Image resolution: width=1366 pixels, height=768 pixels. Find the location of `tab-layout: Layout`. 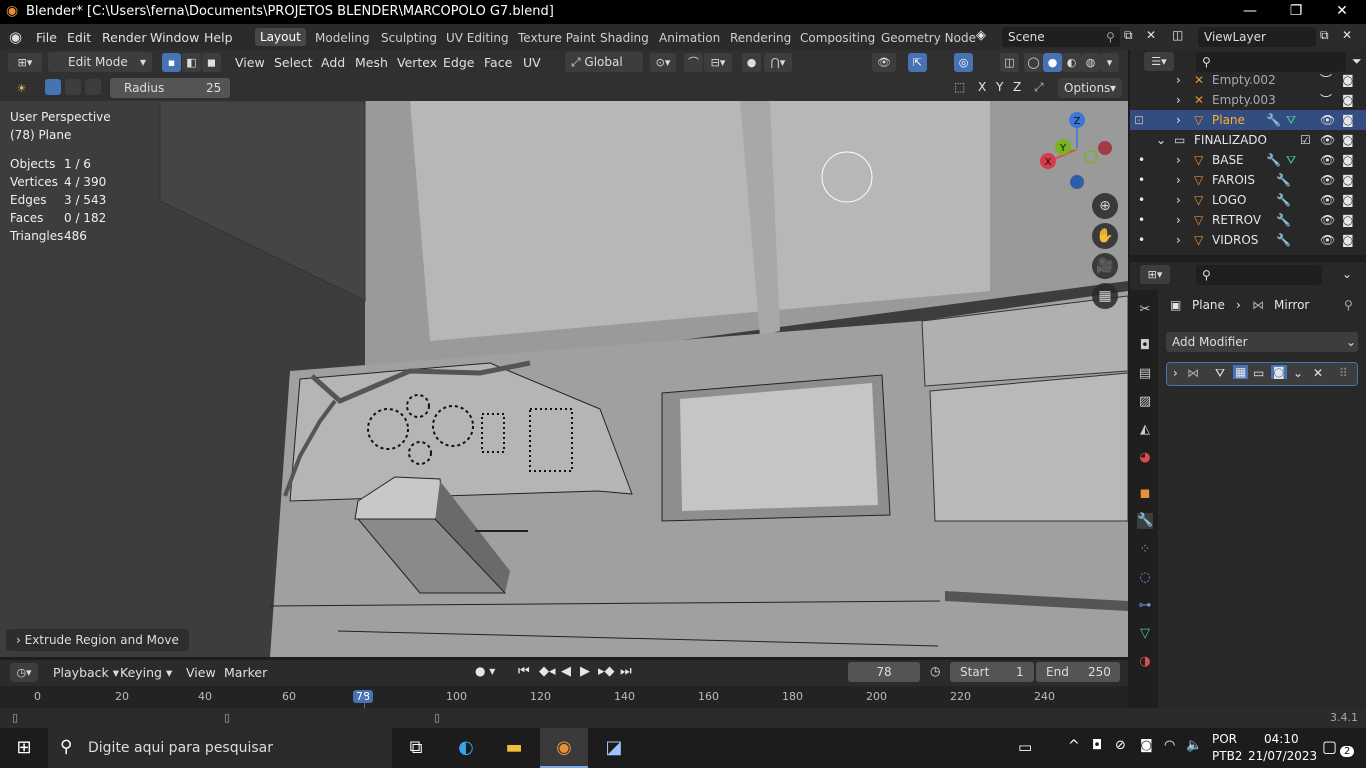

tab-layout: Layout is located at coordinates (280, 37).